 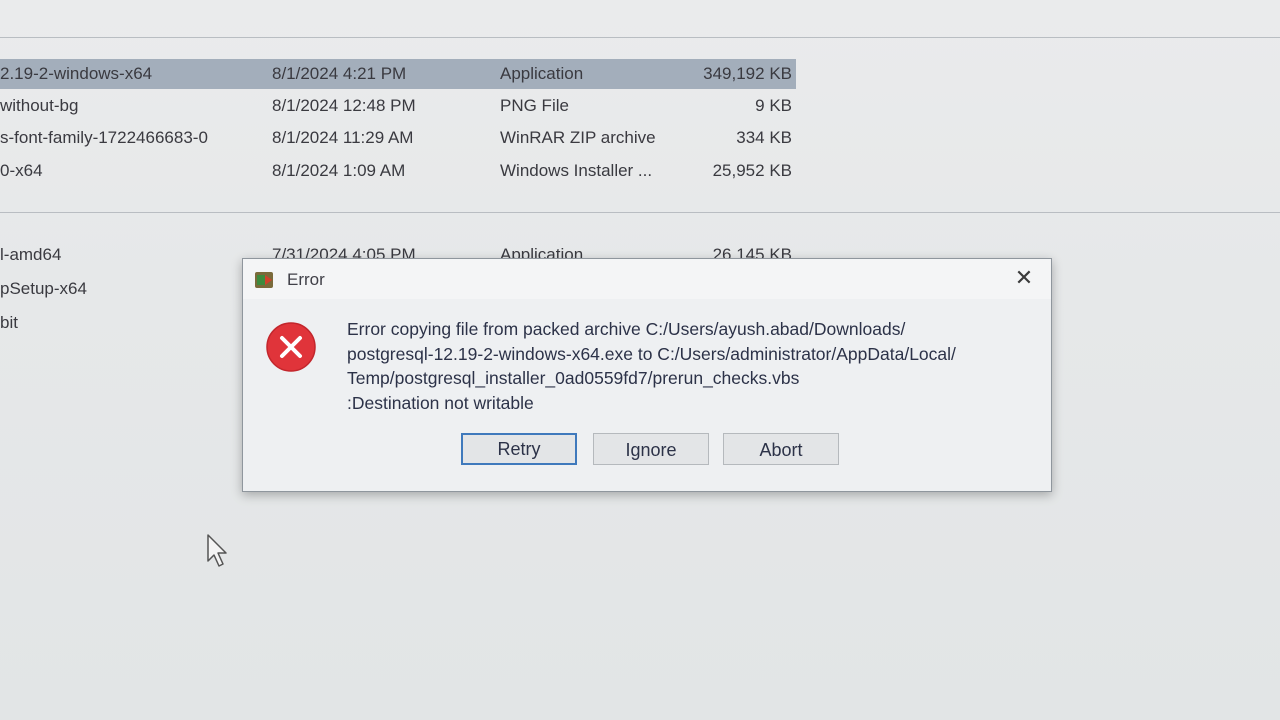 I want to click on file-row: pSetup-x64, so click(x=120, y=289).